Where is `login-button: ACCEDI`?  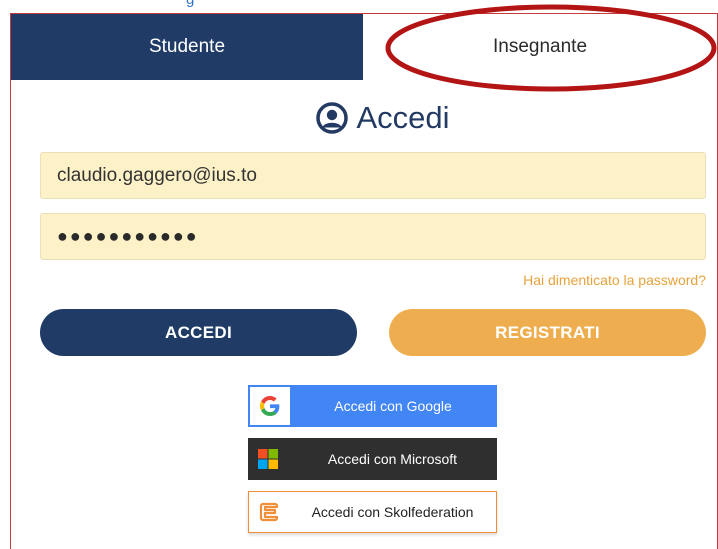
login-button: ACCEDI is located at coordinates (198, 332).